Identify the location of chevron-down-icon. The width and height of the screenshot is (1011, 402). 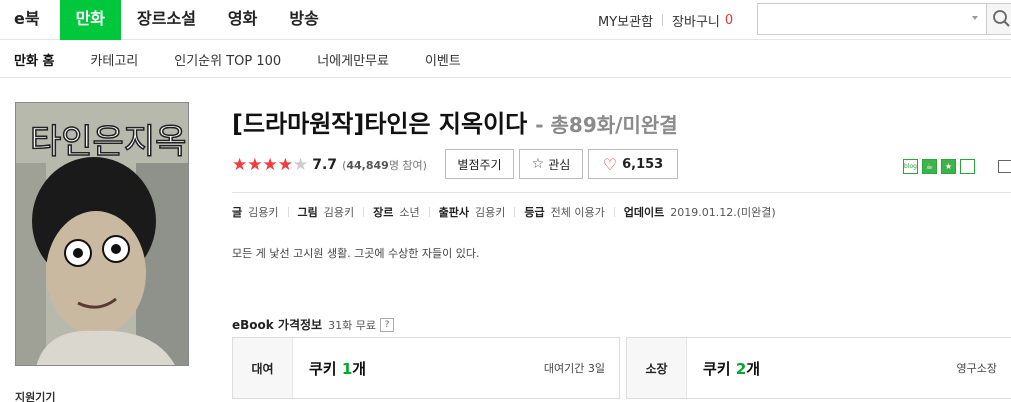
(975, 18).